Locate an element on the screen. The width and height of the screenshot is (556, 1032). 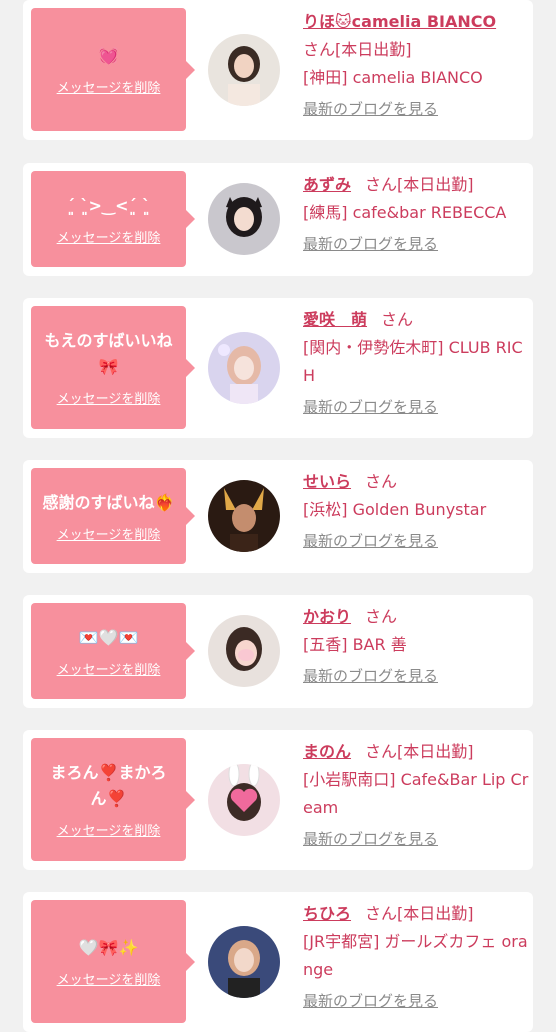
shop-name: [小岩駅南口] Cafe&Bar Lip Cream is located at coordinates (416, 793).